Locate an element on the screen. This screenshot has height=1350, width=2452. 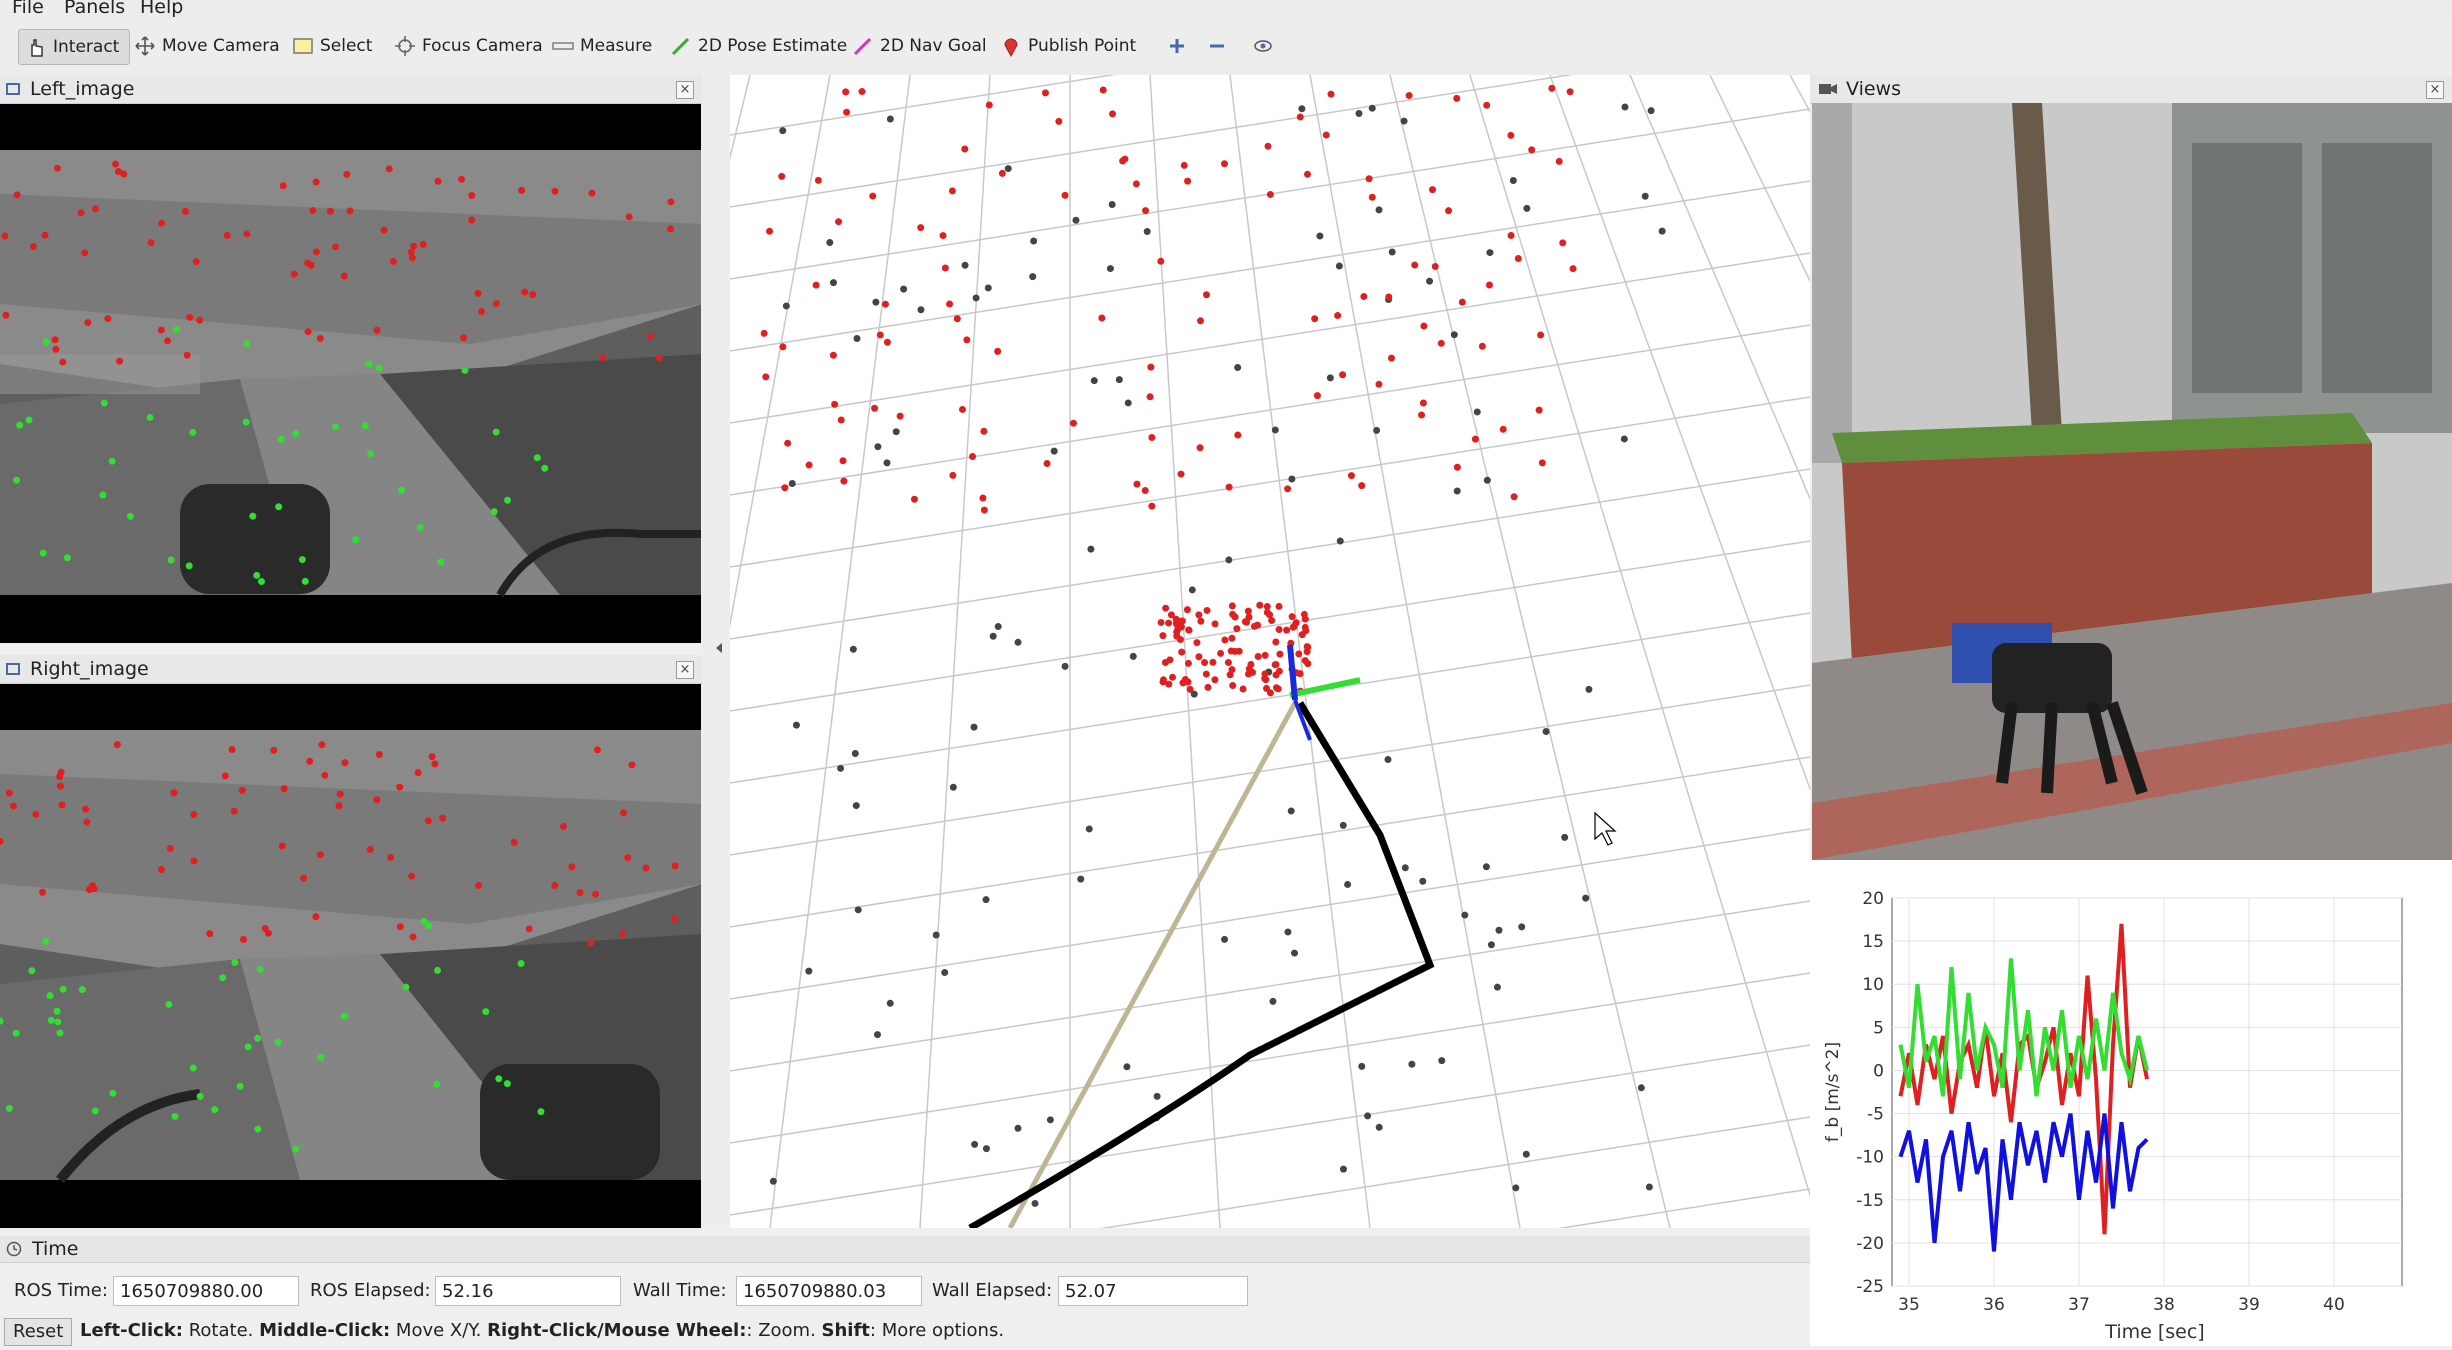
move-camera-tool-button: Move Camera is located at coordinates (207, 46).